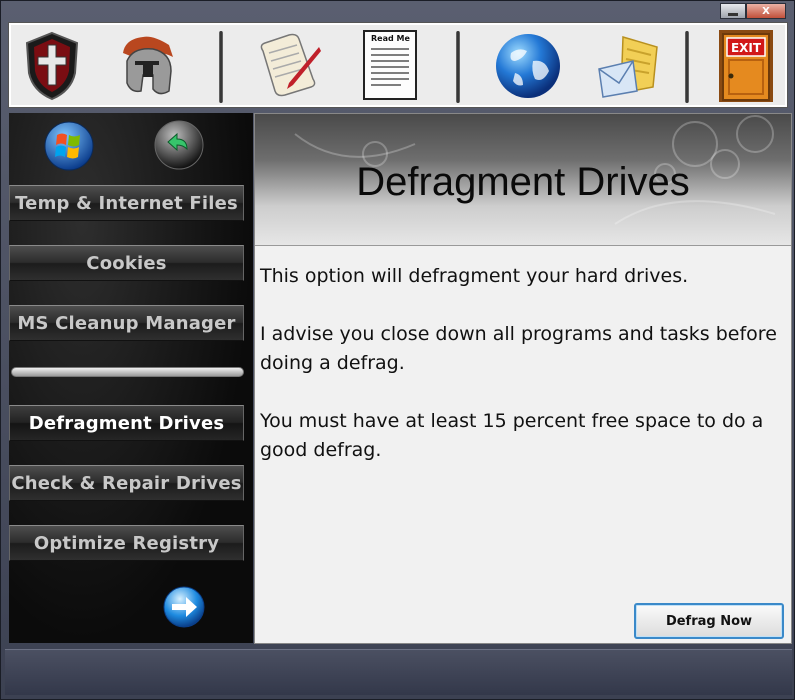 The width and height of the screenshot is (795, 700). Describe the element at coordinates (398, 672) in the screenshot. I see `status-bar` at that location.